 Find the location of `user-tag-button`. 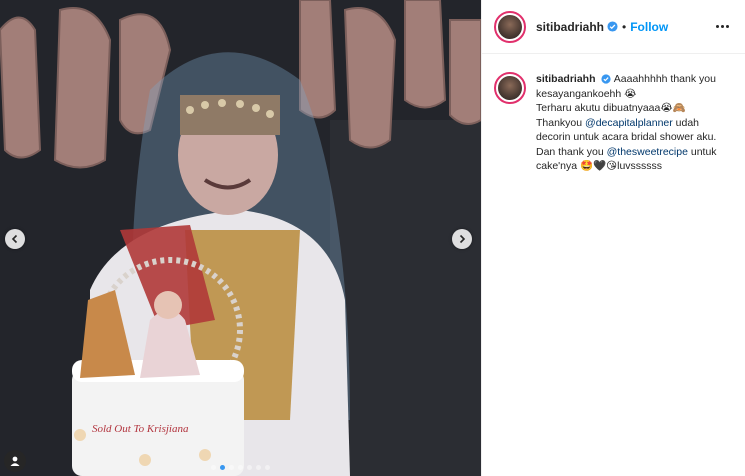

user-tag-button is located at coordinates (15, 461).